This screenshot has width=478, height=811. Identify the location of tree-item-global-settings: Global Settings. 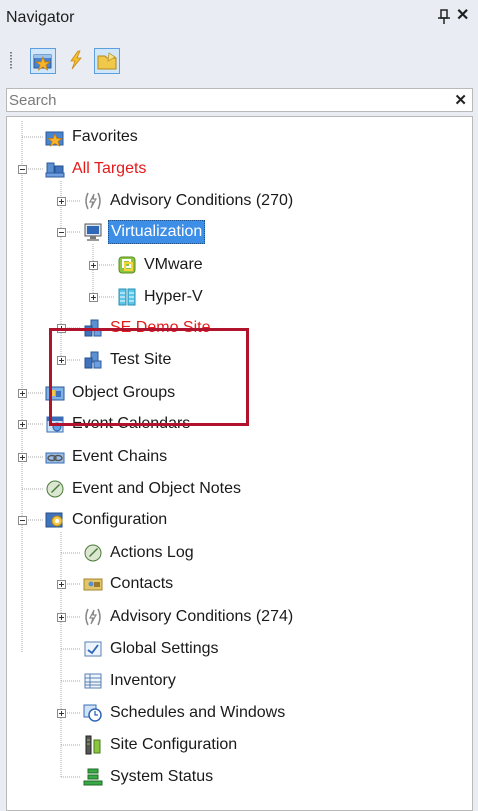
(152, 649).